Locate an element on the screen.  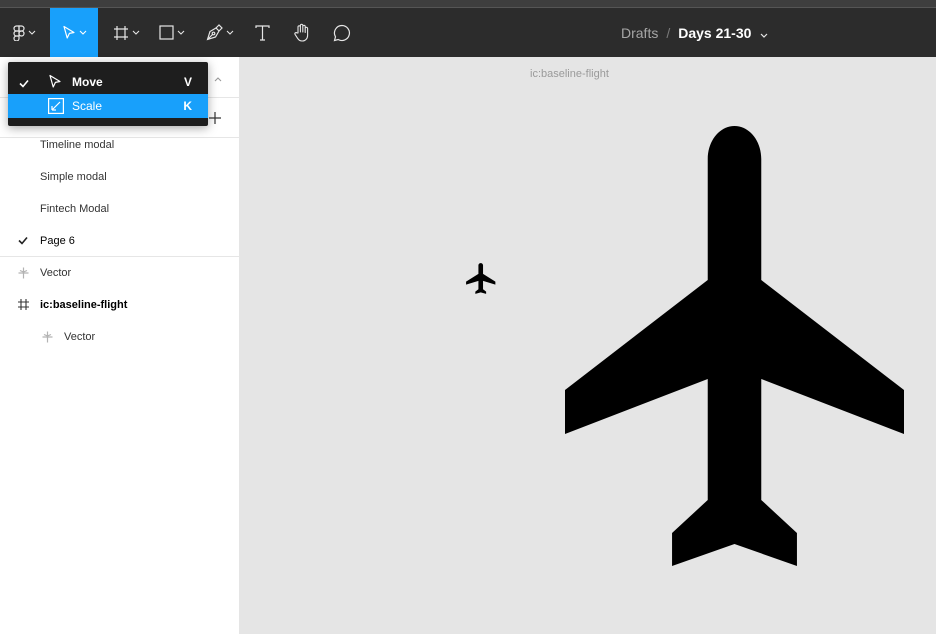
move-arrow-icon is located at coordinates (55, 83).